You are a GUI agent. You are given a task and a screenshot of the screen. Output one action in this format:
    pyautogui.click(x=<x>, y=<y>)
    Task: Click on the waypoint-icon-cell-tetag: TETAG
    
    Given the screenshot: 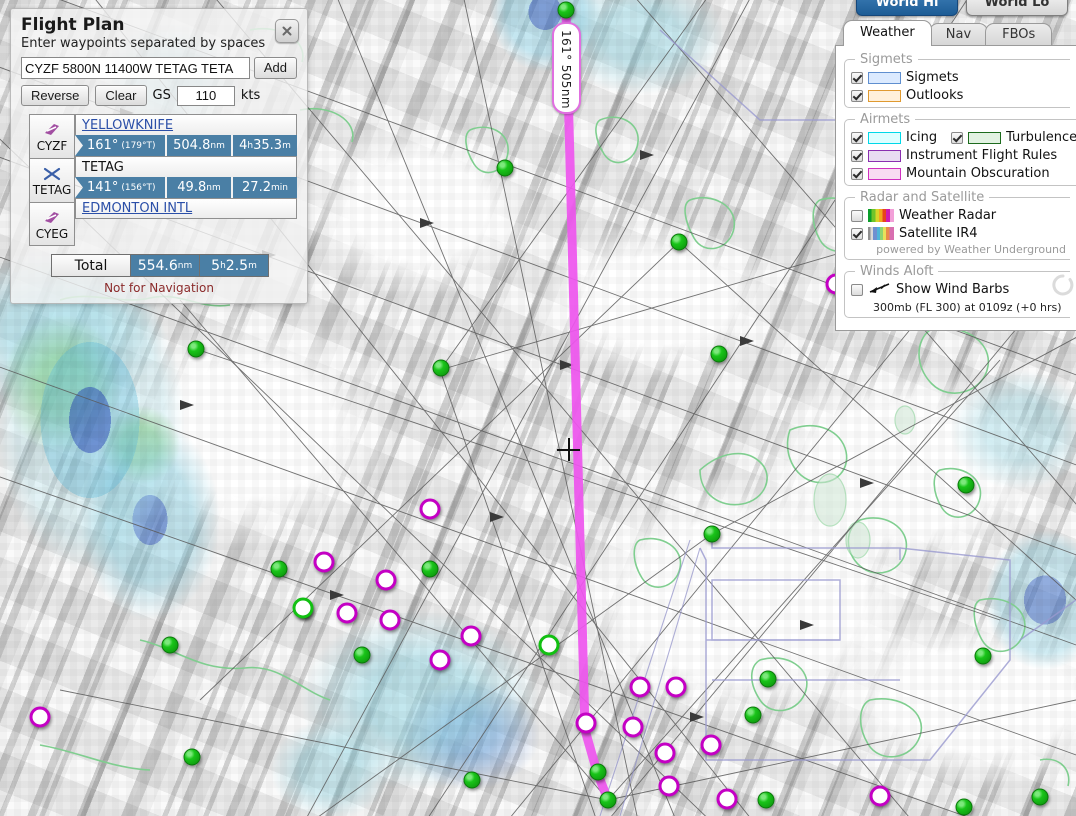 What is the action you would take?
    pyautogui.click(x=52, y=180)
    